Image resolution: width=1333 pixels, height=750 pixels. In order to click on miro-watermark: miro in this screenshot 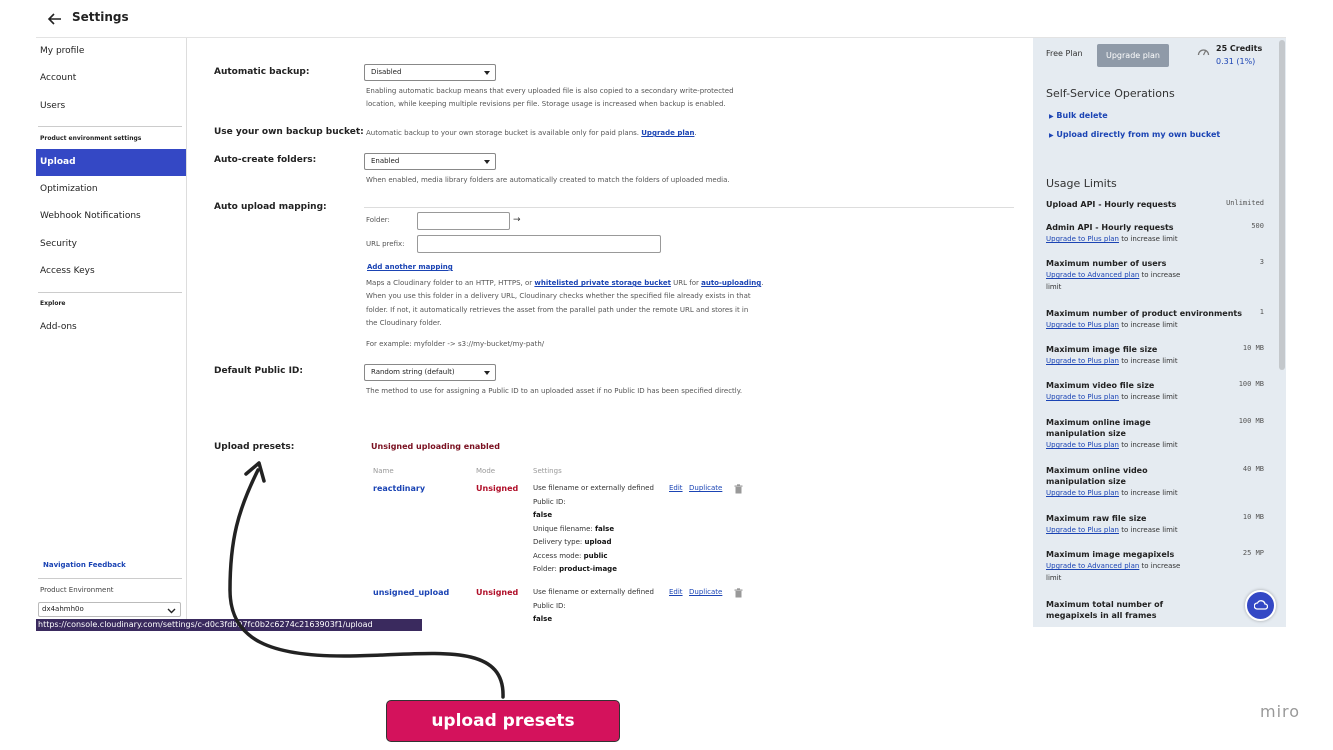, I will do `click(1280, 711)`.